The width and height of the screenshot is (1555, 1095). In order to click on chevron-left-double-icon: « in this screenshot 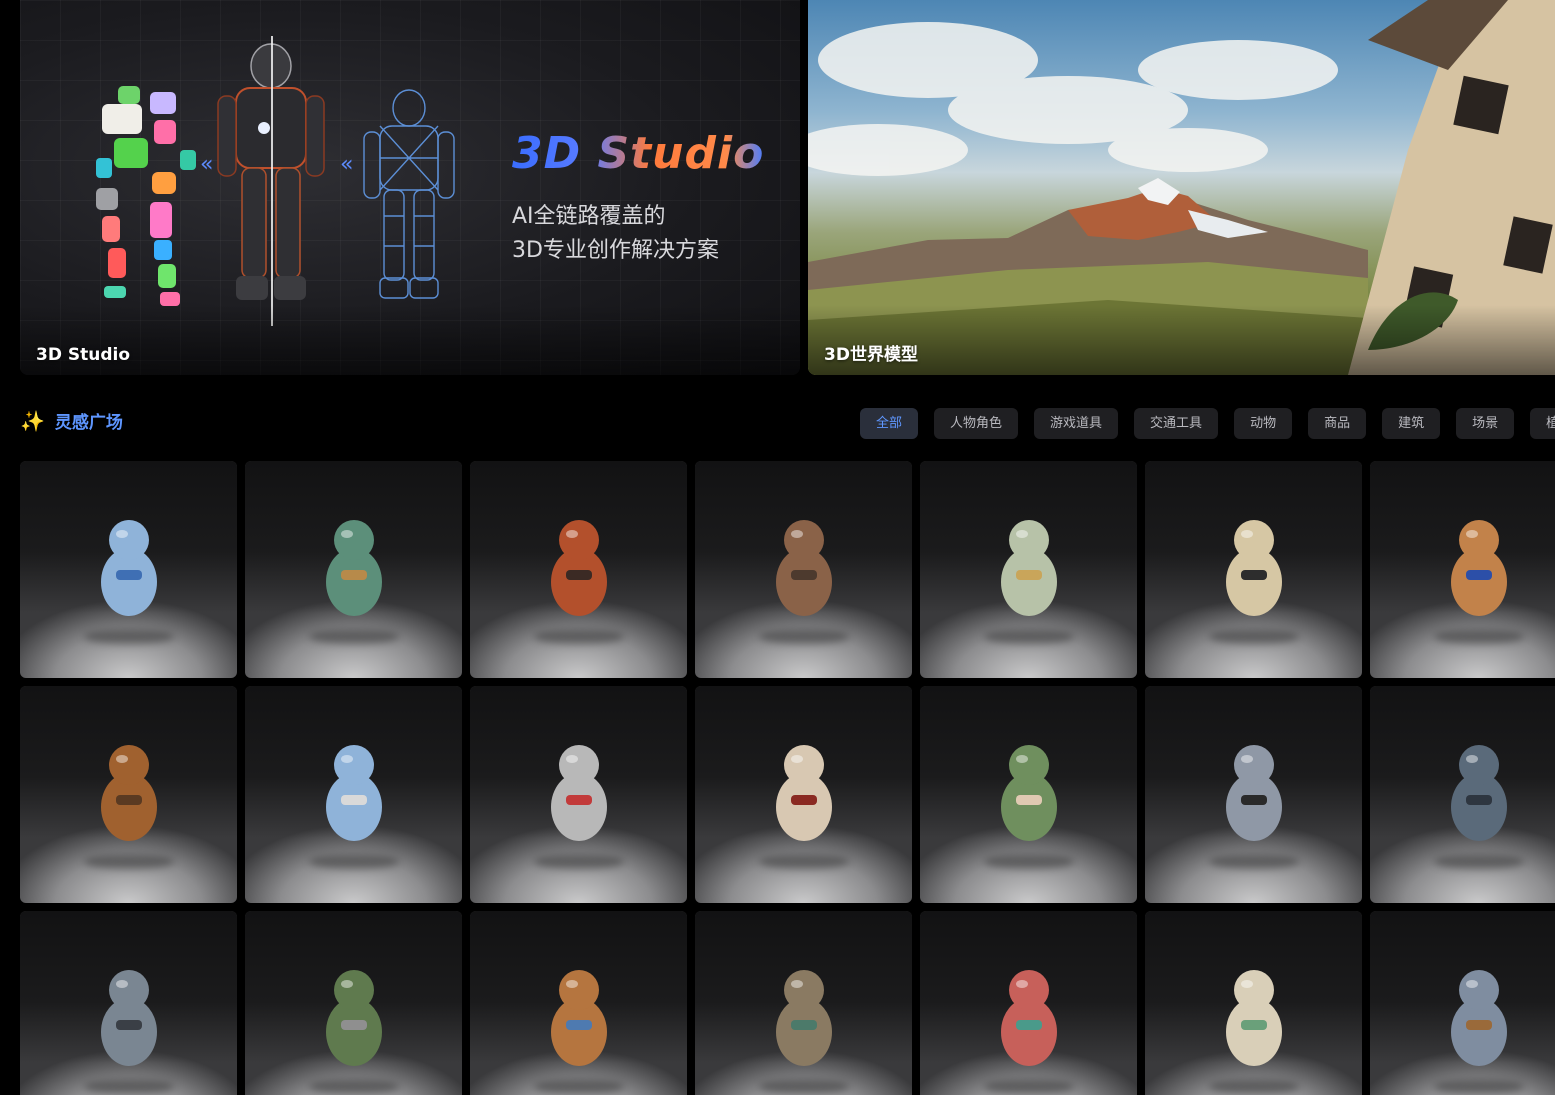, I will do `click(347, 164)`.